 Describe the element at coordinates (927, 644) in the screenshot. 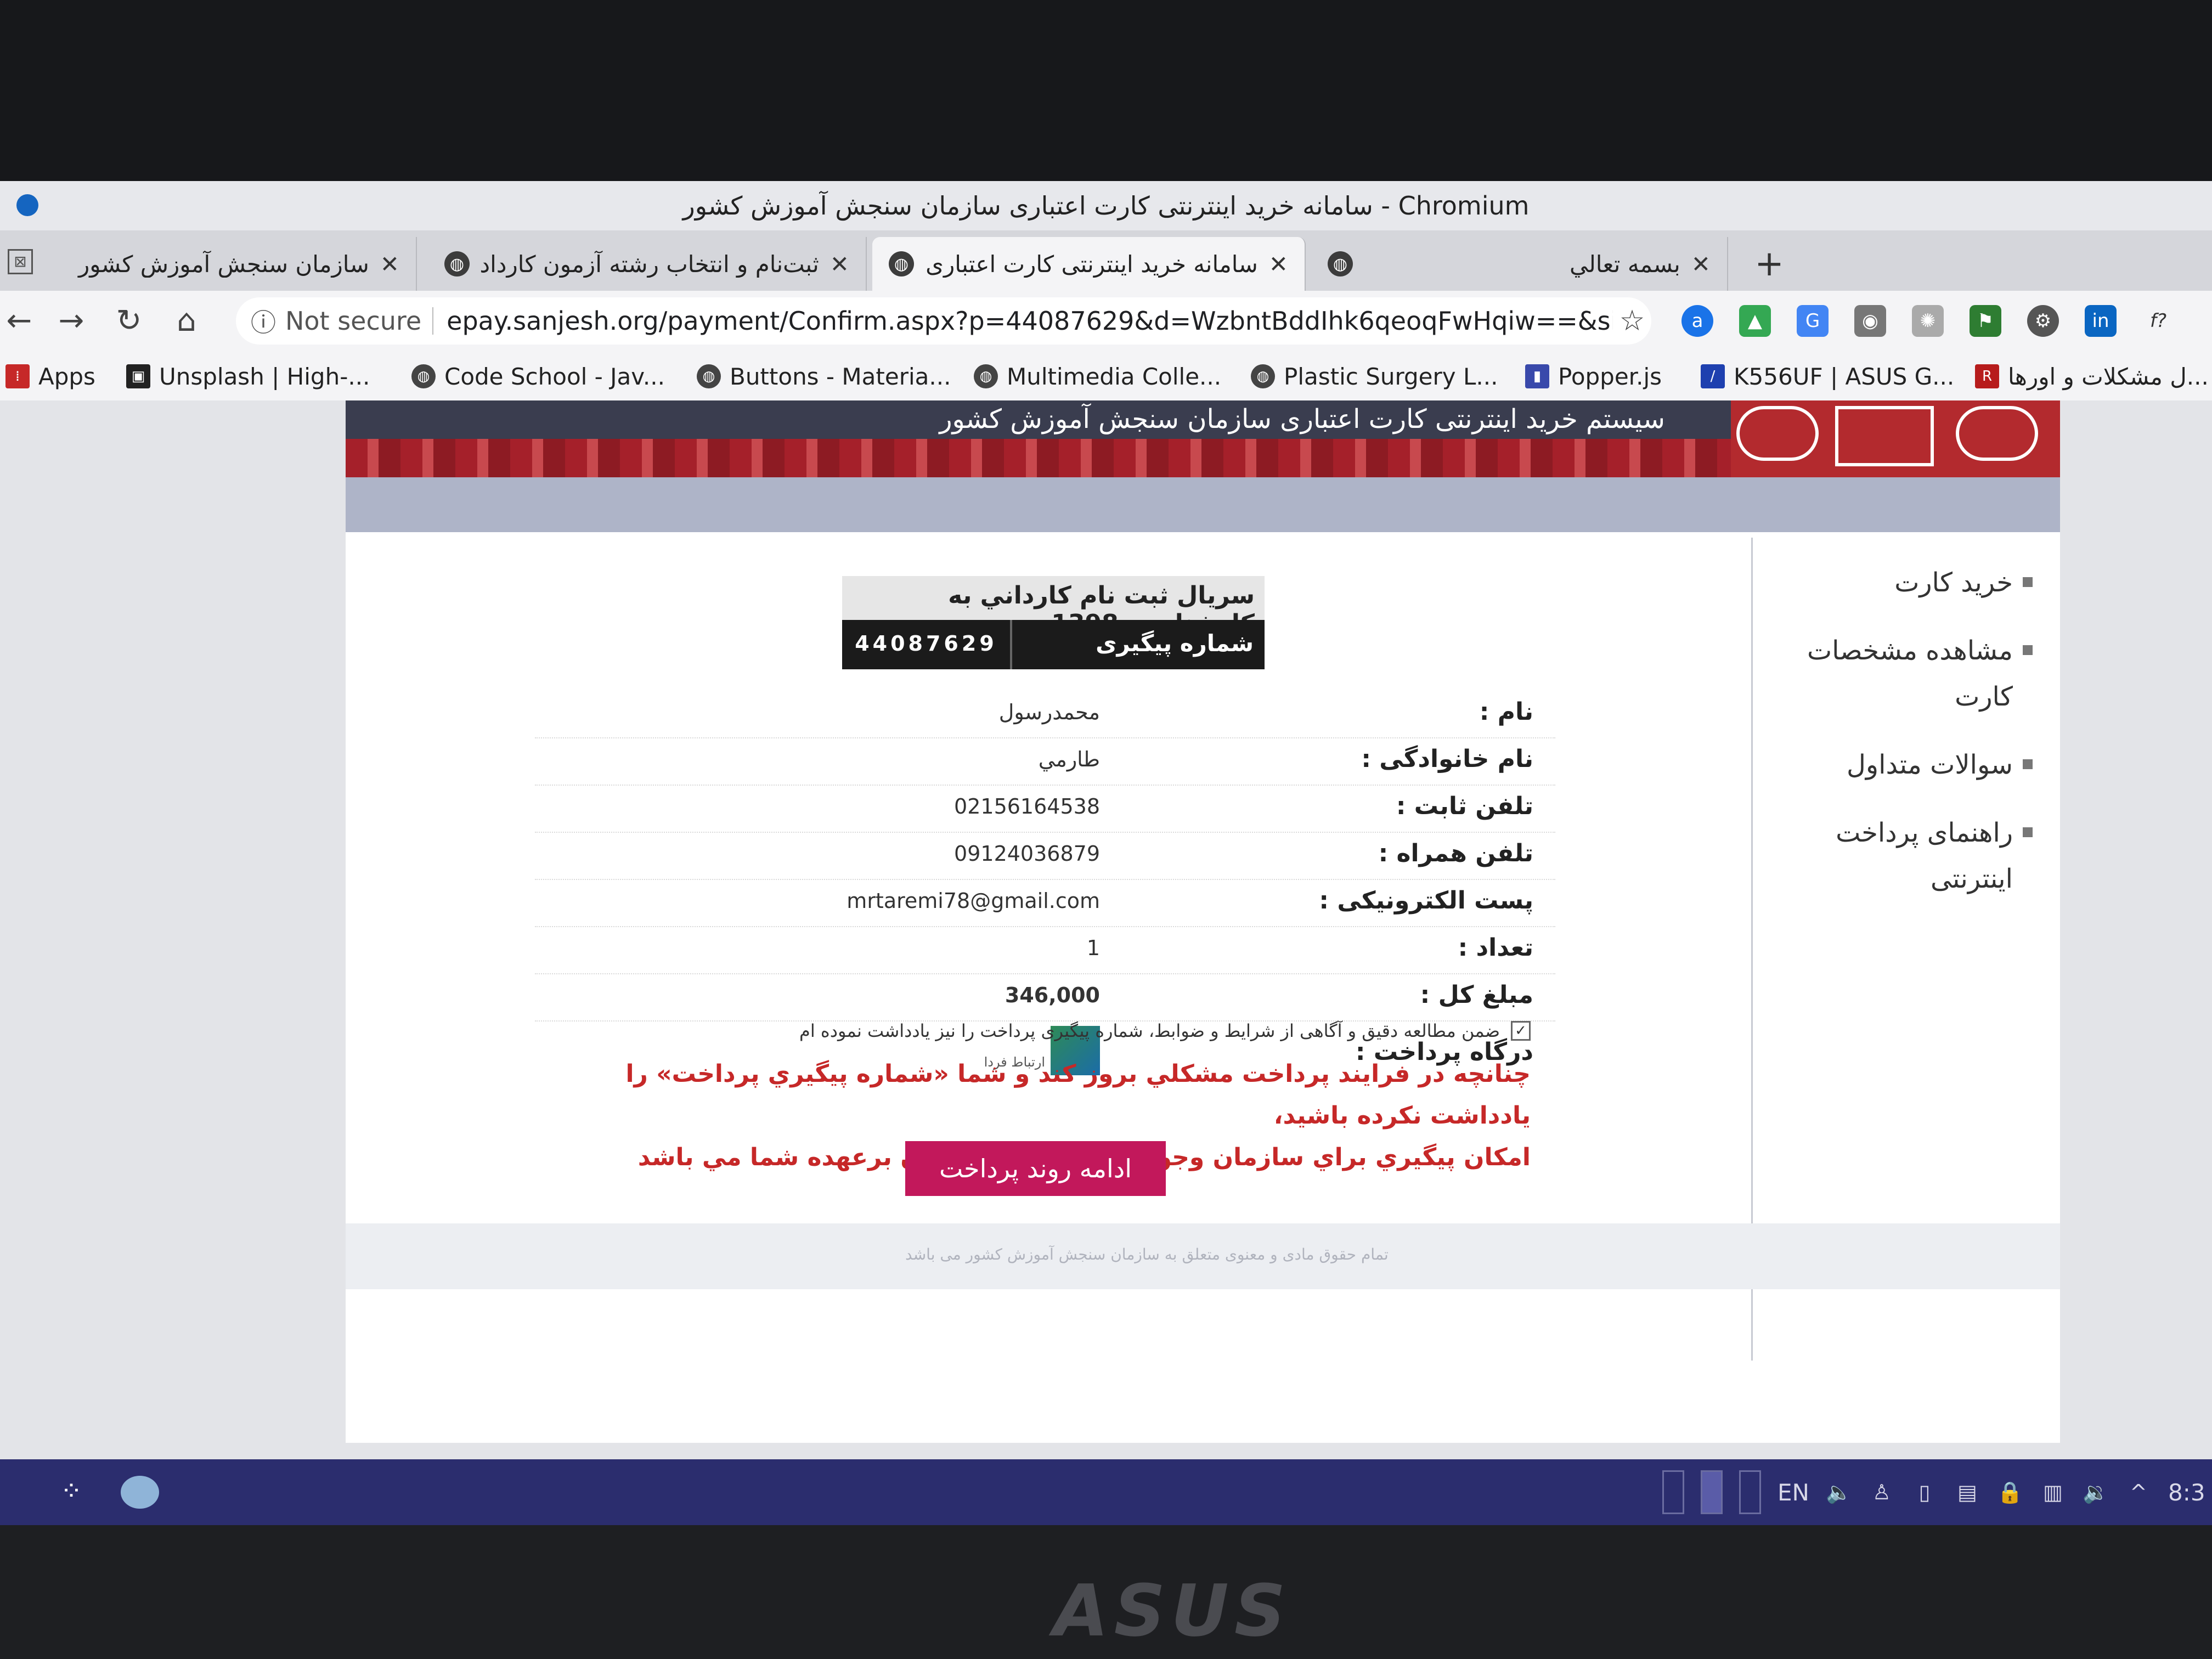

I see `tracking-number: 44087629` at that location.